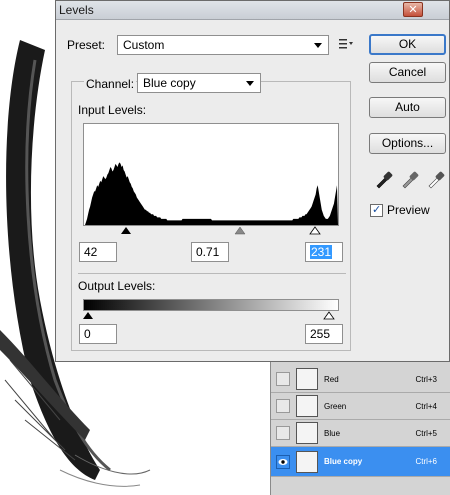  Describe the element at coordinates (360, 379) in the screenshot. I see `channel-row-red: Red Ctrl+3` at that location.